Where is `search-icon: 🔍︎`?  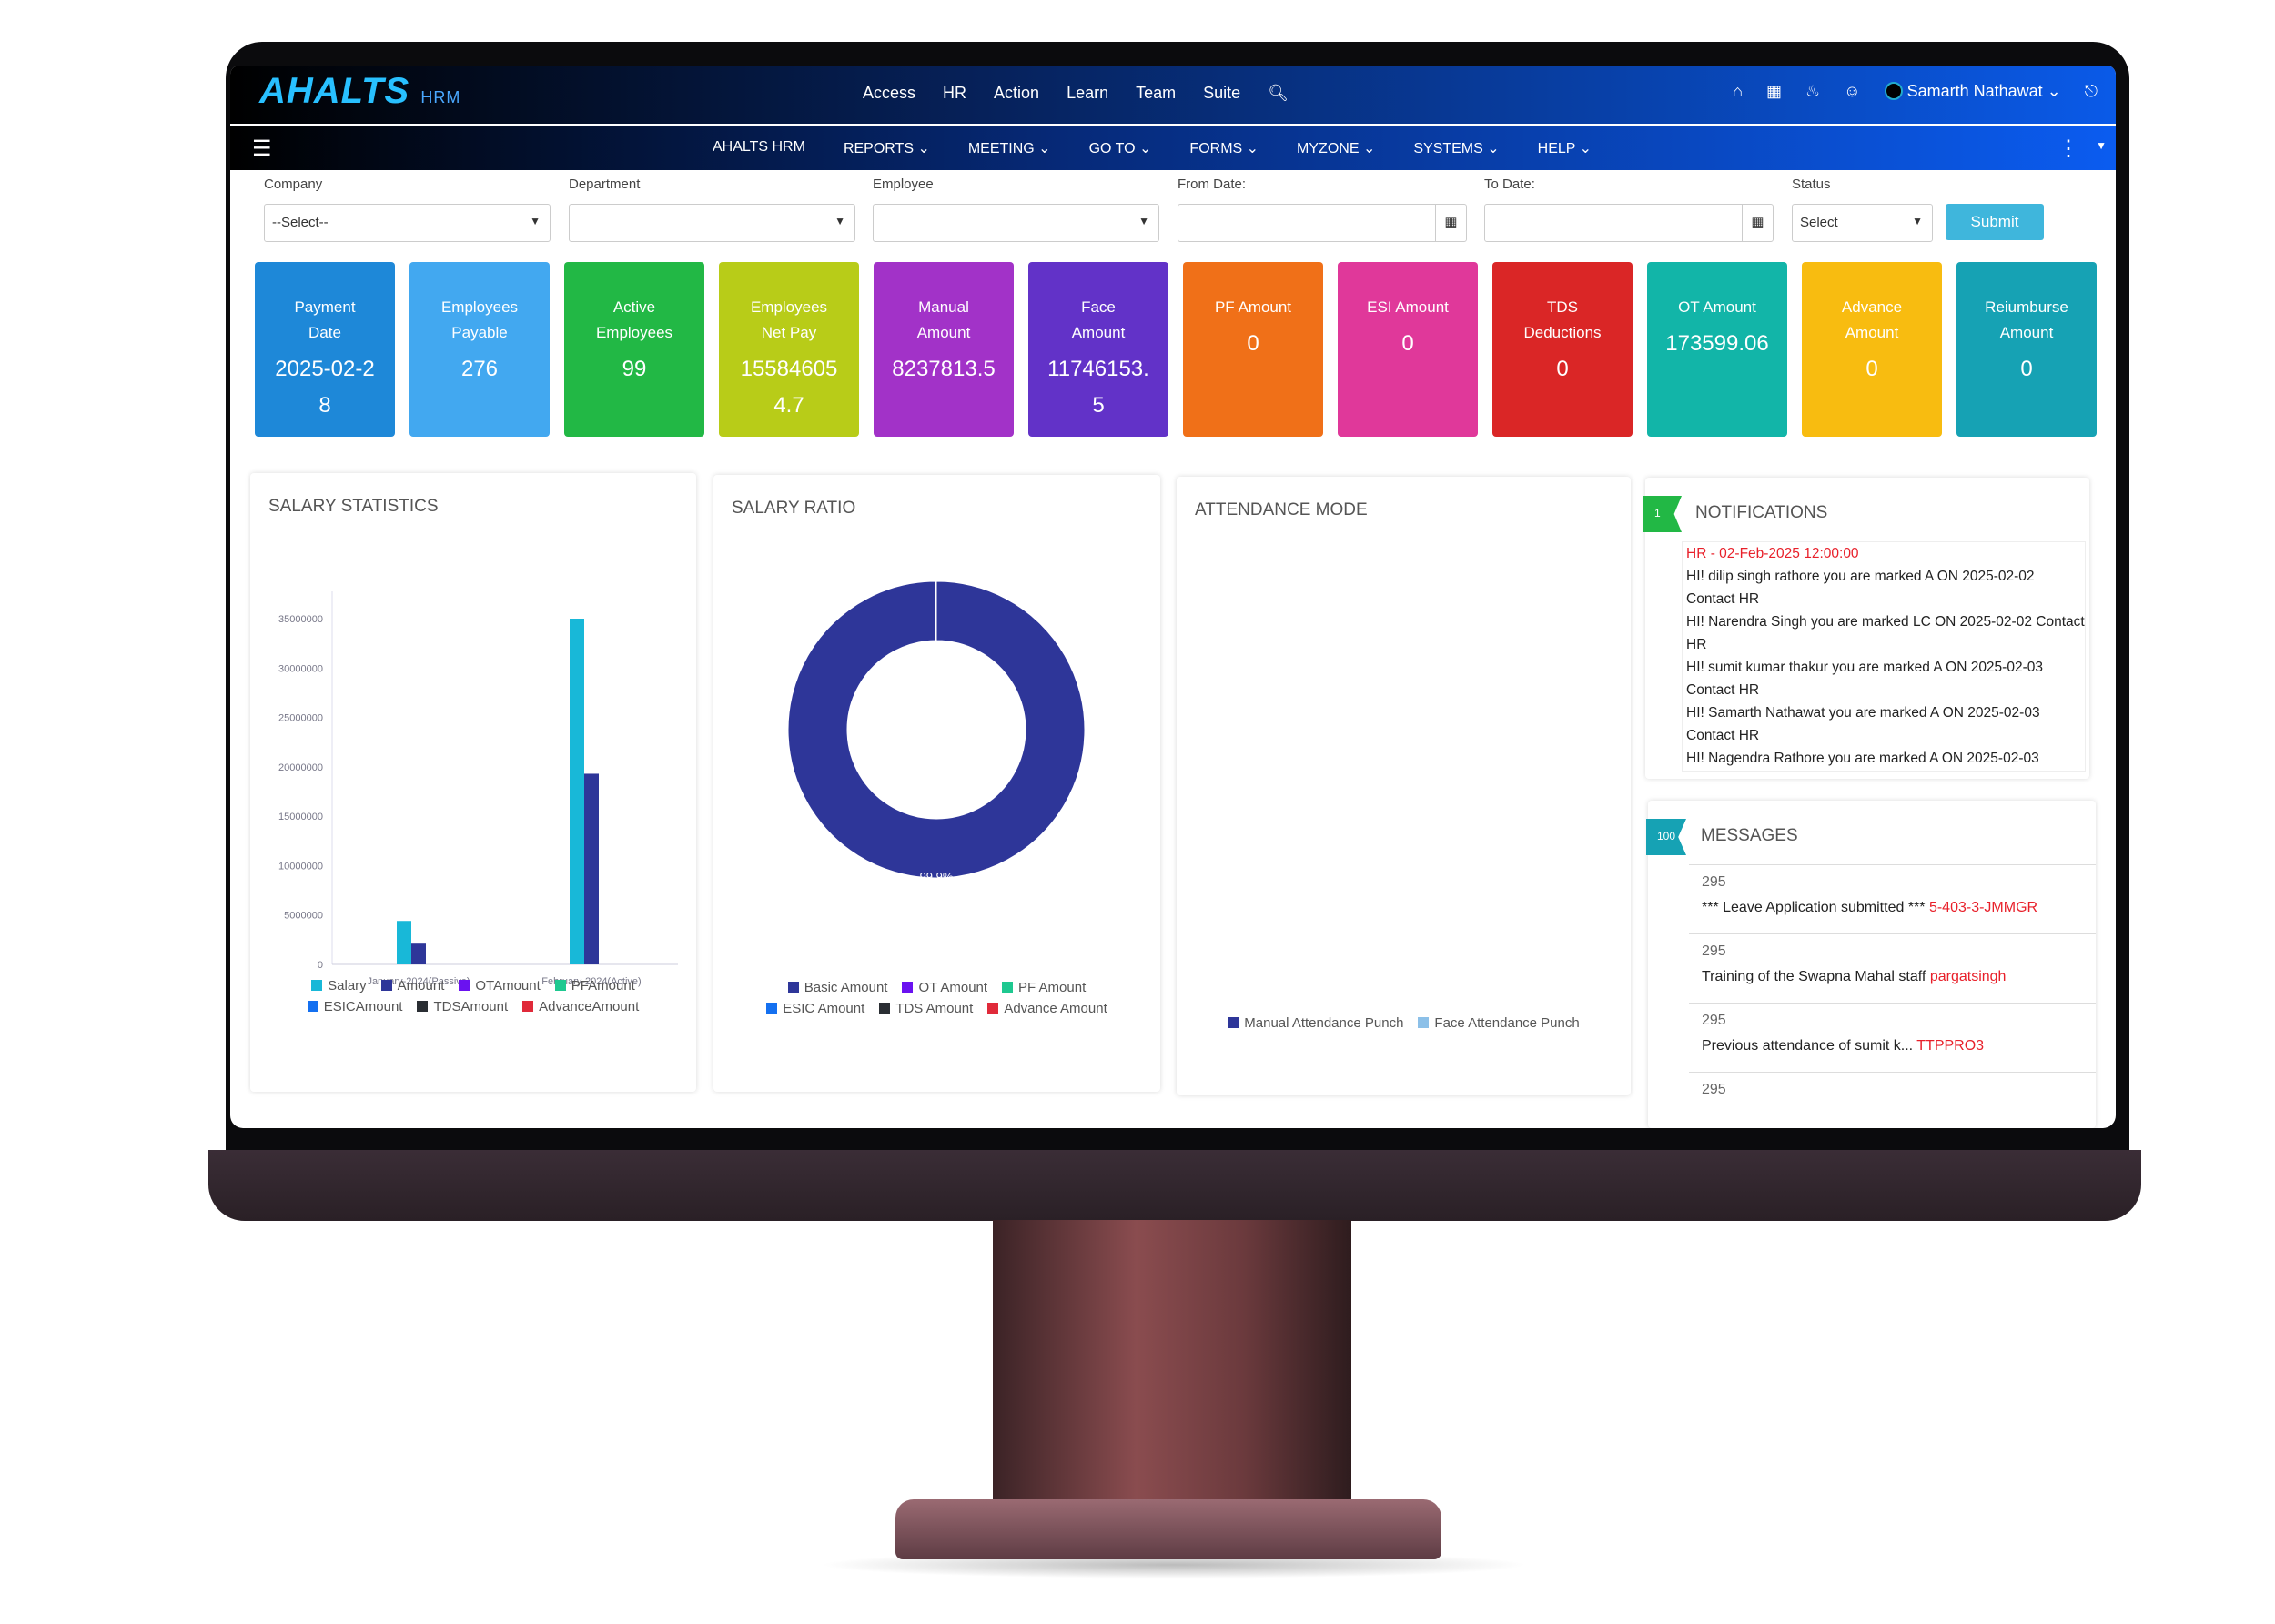
search-icon: 🔍︎ is located at coordinates (1279, 93).